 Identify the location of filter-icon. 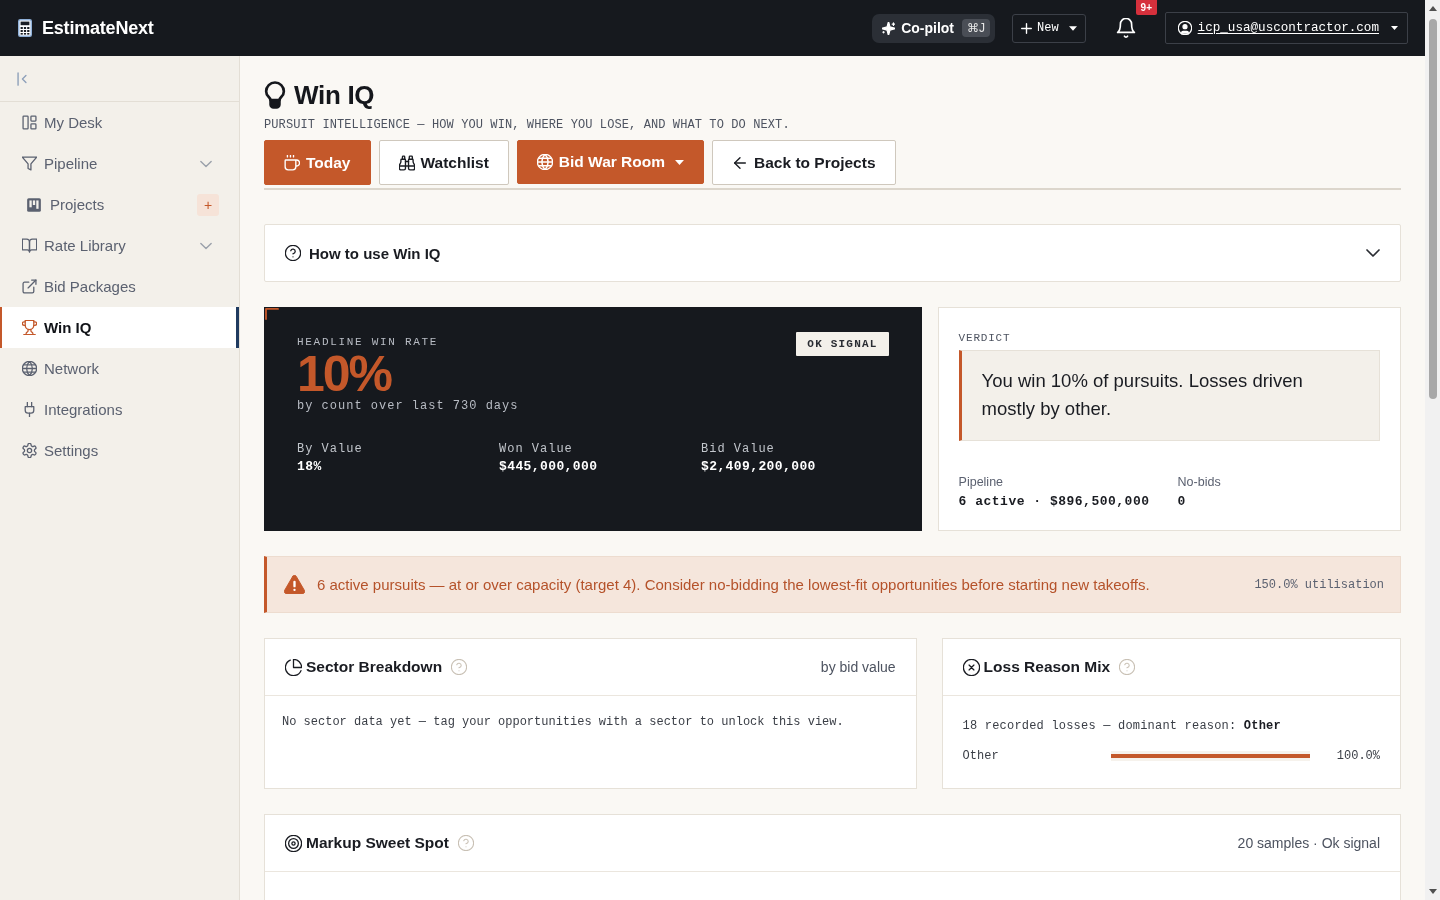
(29, 163).